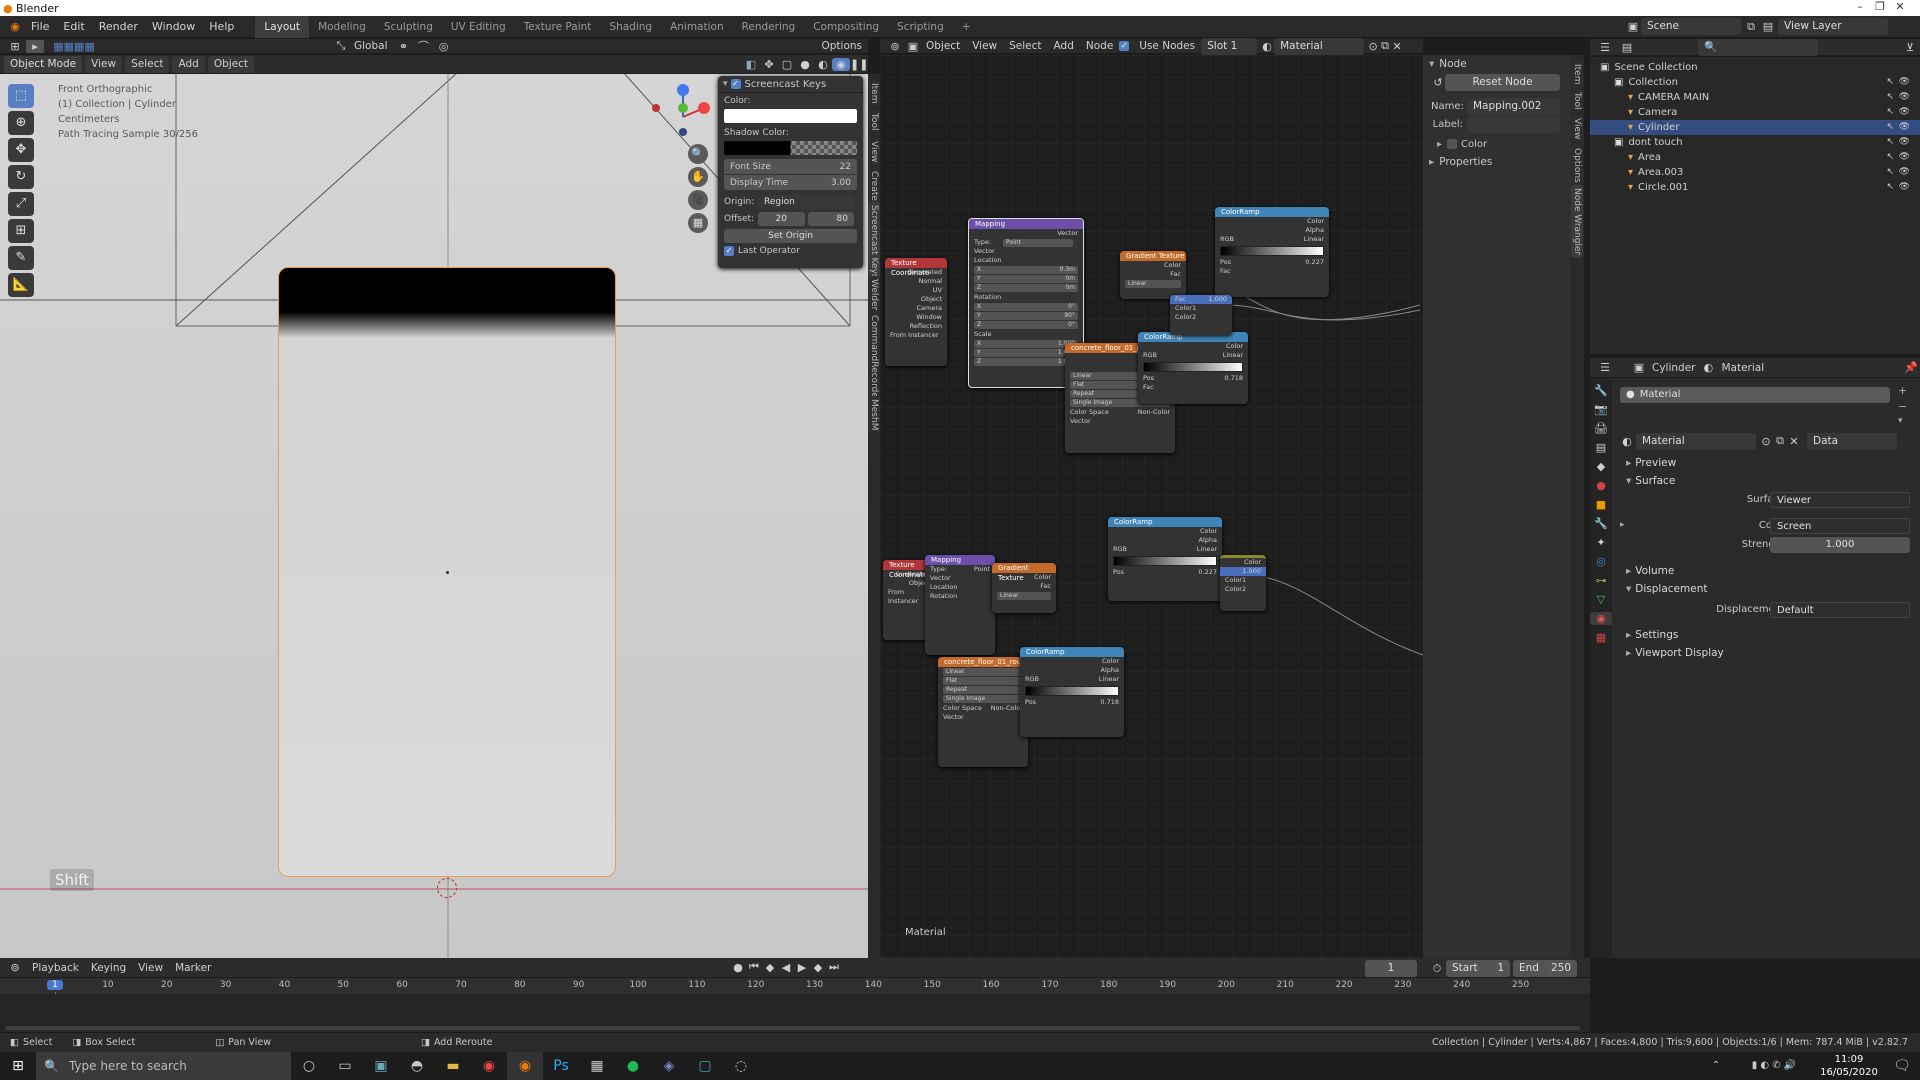 This screenshot has width=1920, height=1080. Describe the element at coordinates (1026, 316) in the screenshot. I see `rot-y-field: 90° Y` at that location.